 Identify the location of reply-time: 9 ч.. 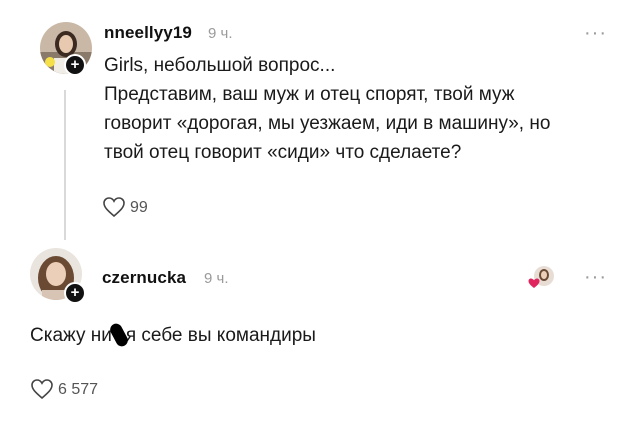
(216, 278).